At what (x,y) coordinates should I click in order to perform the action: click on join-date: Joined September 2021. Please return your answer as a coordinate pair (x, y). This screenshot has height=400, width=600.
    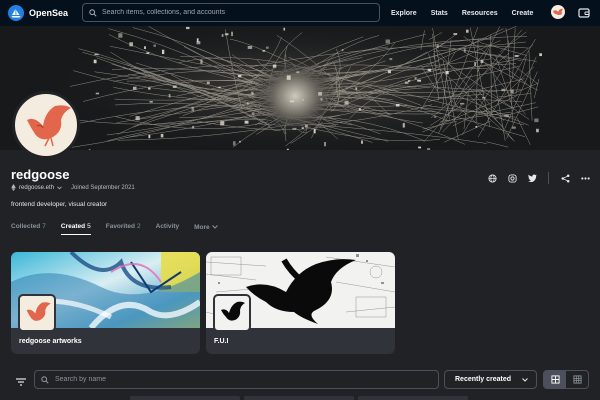
    Looking at the image, I should click on (103, 187).